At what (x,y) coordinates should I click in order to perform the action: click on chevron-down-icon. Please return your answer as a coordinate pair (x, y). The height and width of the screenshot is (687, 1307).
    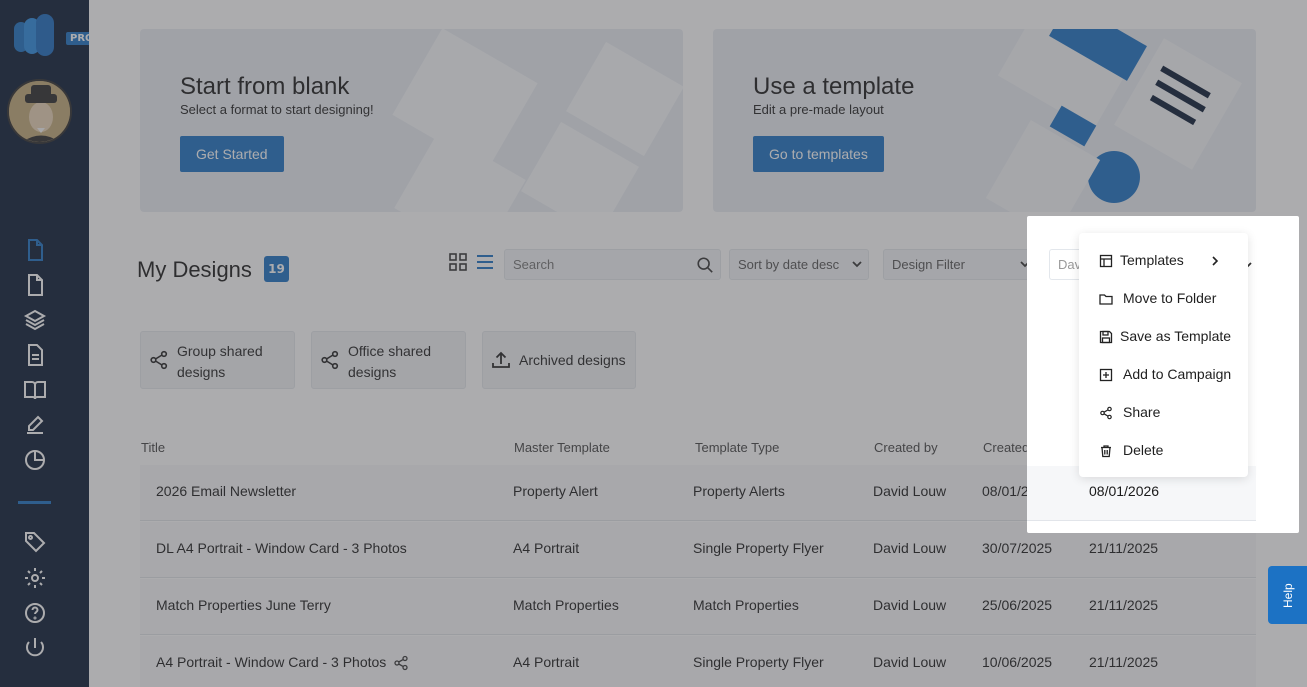
    Looking at the image, I should click on (857, 264).